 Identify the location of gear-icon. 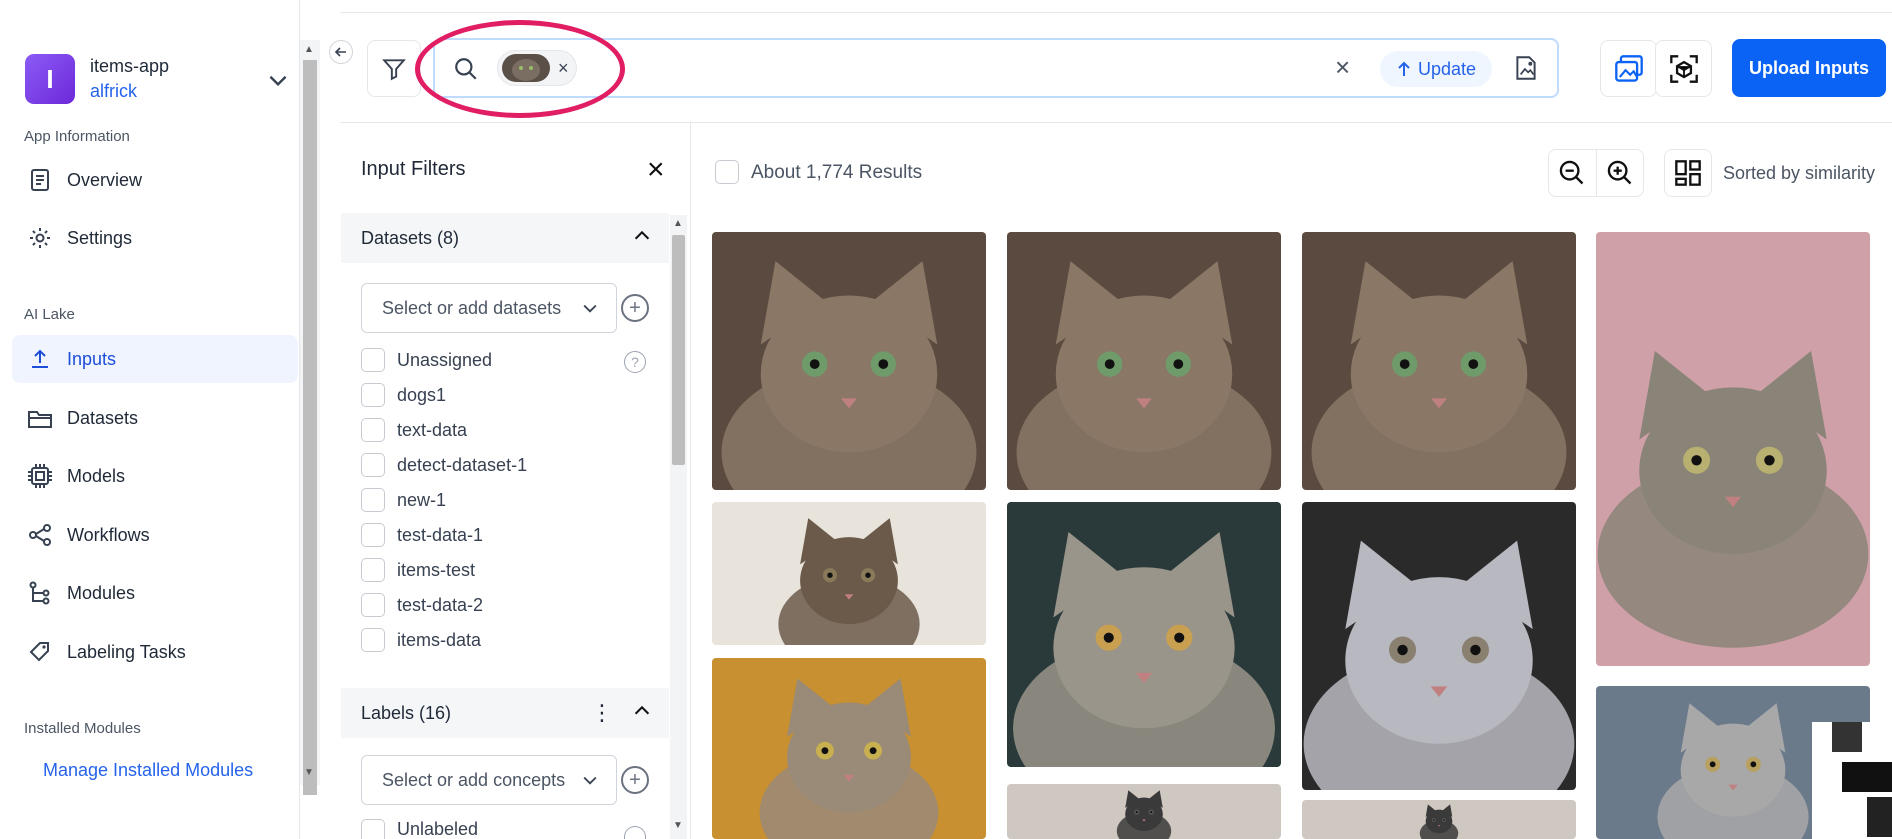
(40, 238).